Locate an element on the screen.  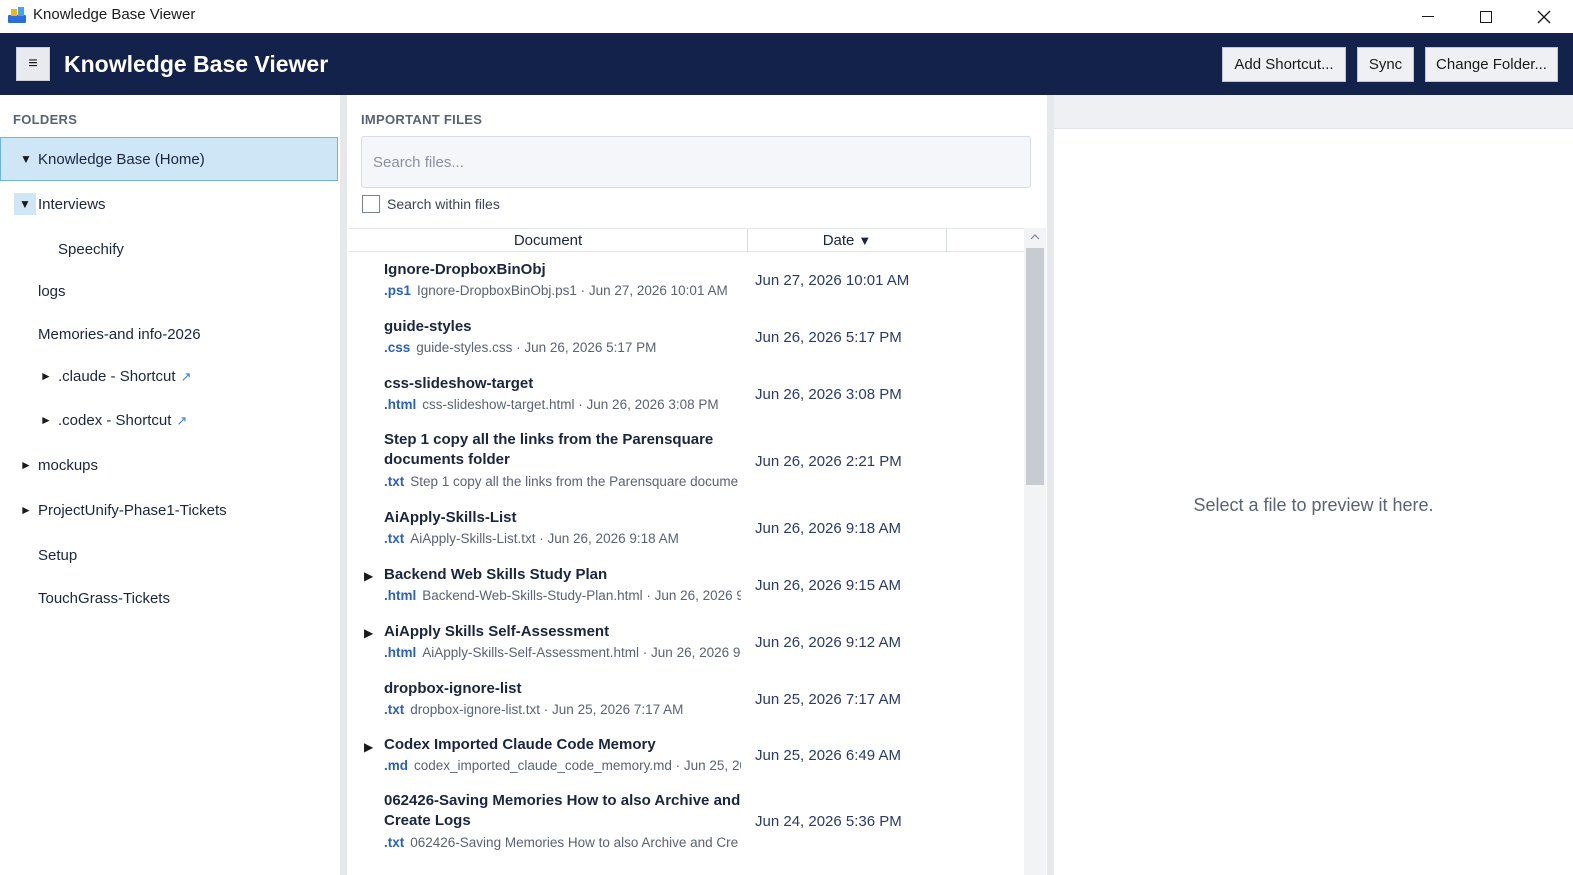
folder-touchgrass-tickets: TouchGrass-Tickets is located at coordinates (169, 598).